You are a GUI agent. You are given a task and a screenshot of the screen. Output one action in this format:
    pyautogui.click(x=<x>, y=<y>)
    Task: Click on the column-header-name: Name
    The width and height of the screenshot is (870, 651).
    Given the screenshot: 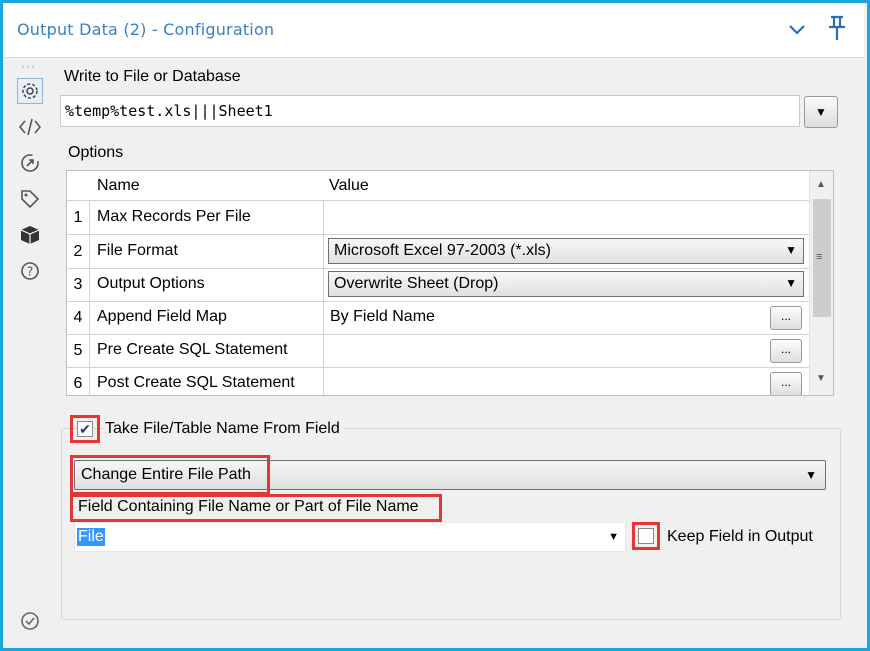 What is the action you would take?
    pyautogui.click(x=118, y=185)
    